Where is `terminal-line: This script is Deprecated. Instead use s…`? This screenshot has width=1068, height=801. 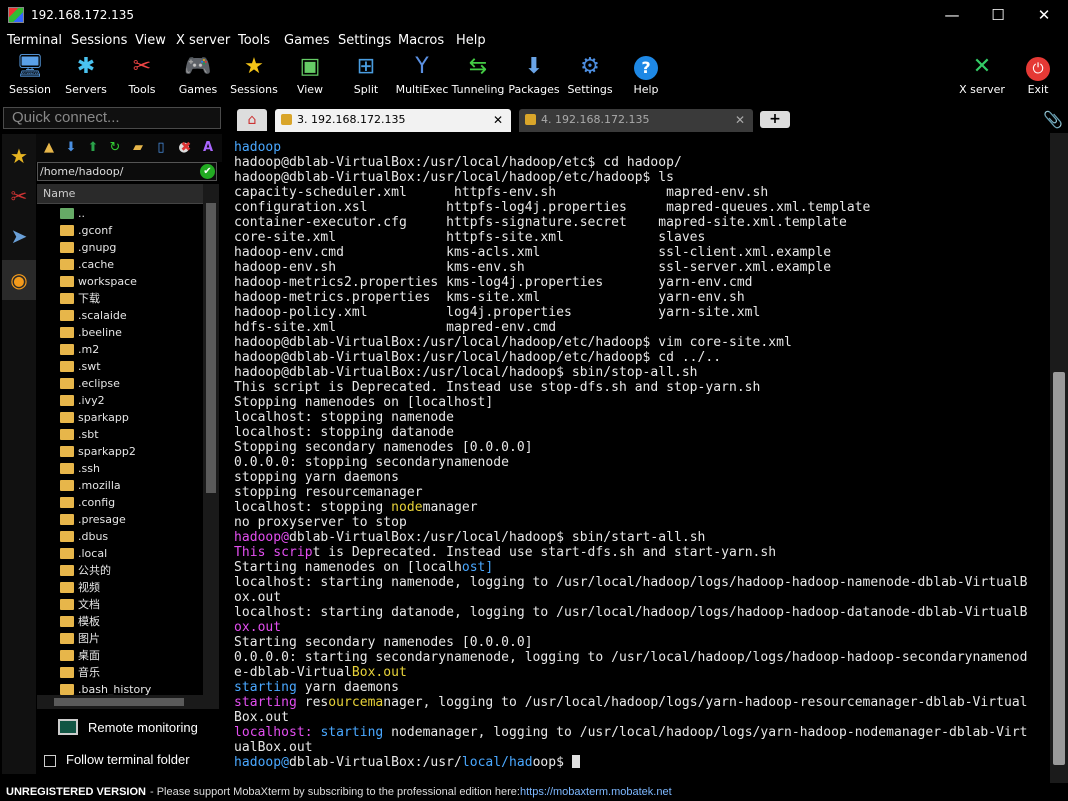 terminal-line: This script is Deprecated. Instead use s… is located at coordinates (505, 552).